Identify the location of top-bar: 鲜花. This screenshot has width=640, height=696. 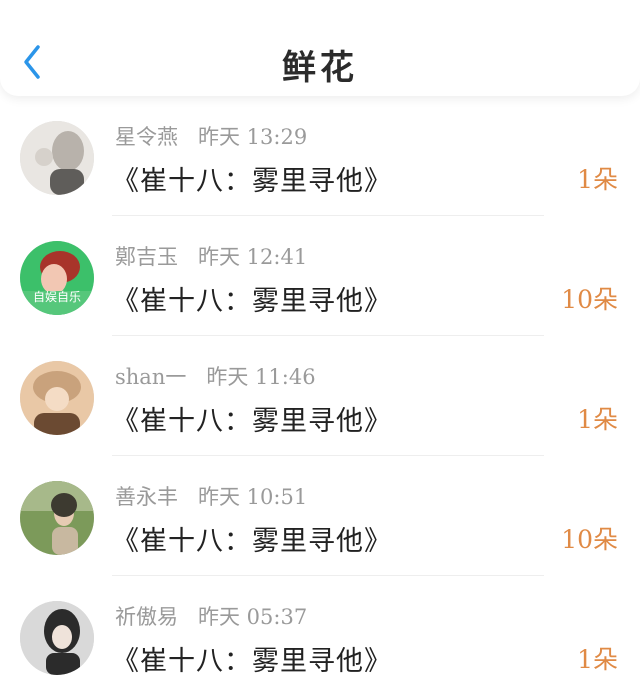
(320, 48).